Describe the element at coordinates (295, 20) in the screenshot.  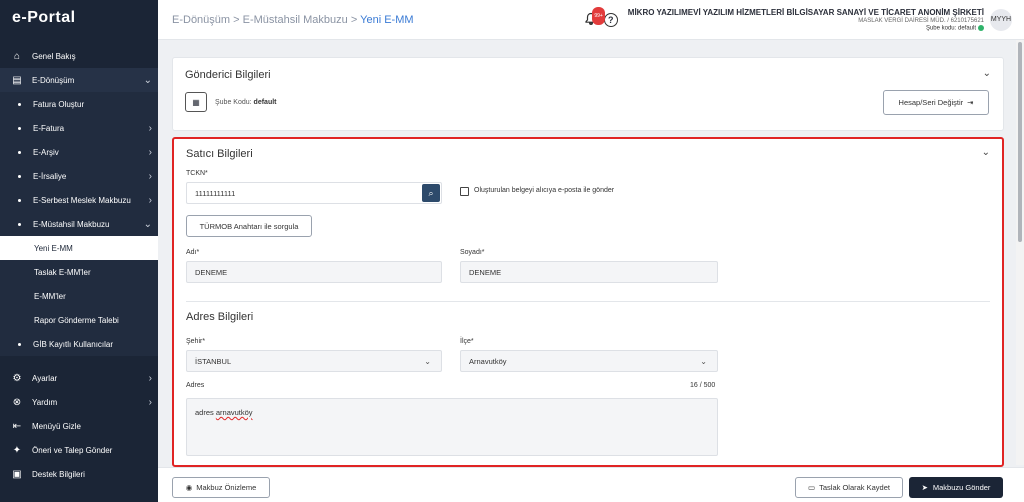
I see `breadcrumb-item-e-mustahsil: E-Müstahsil Makbuzu` at that location.